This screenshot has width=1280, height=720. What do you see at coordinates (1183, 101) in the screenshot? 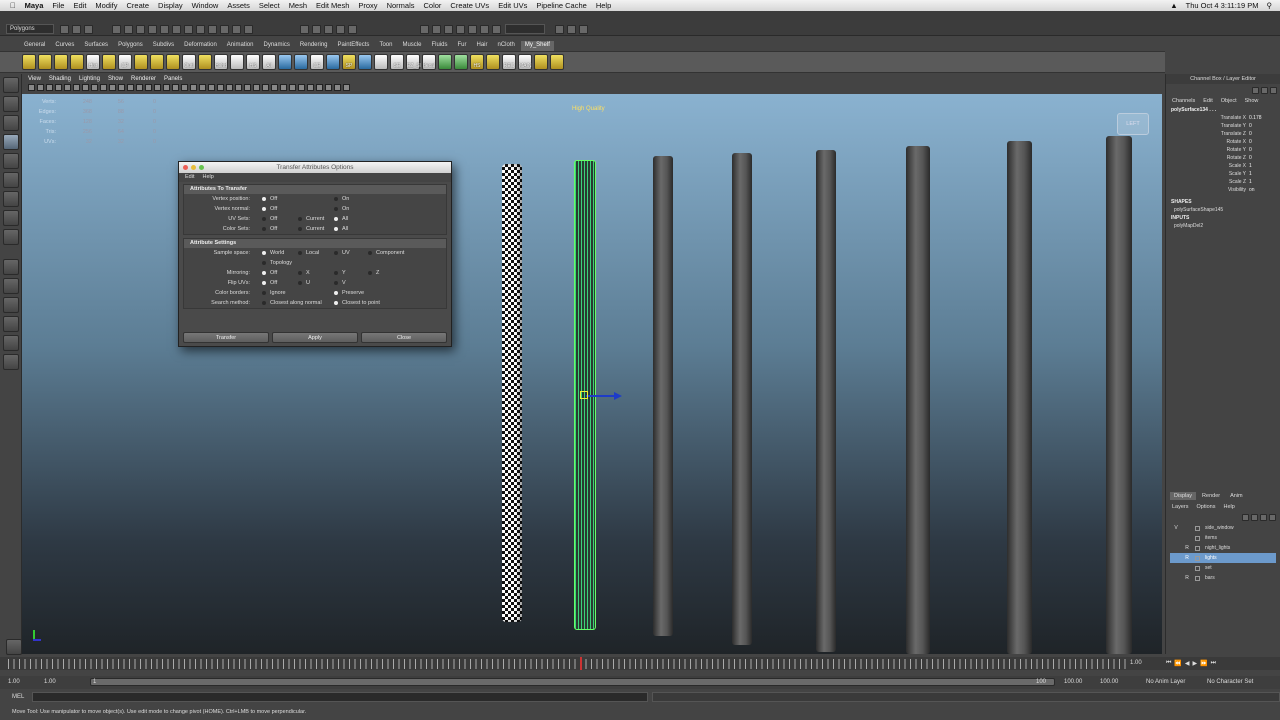
I see `channel-box-menu-channels: Channels` at bounding box center [1183, 101].